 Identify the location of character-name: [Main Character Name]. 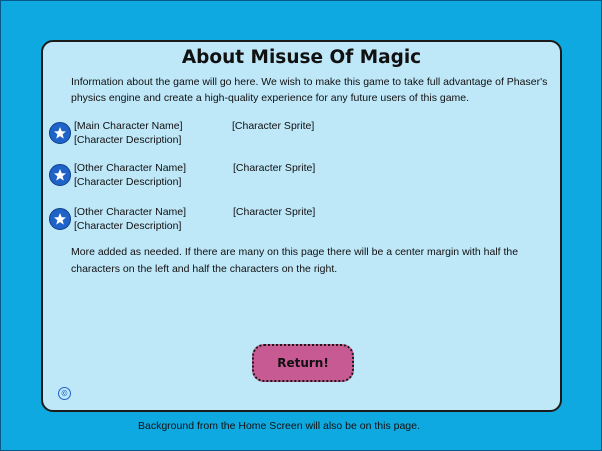
(128, 126).